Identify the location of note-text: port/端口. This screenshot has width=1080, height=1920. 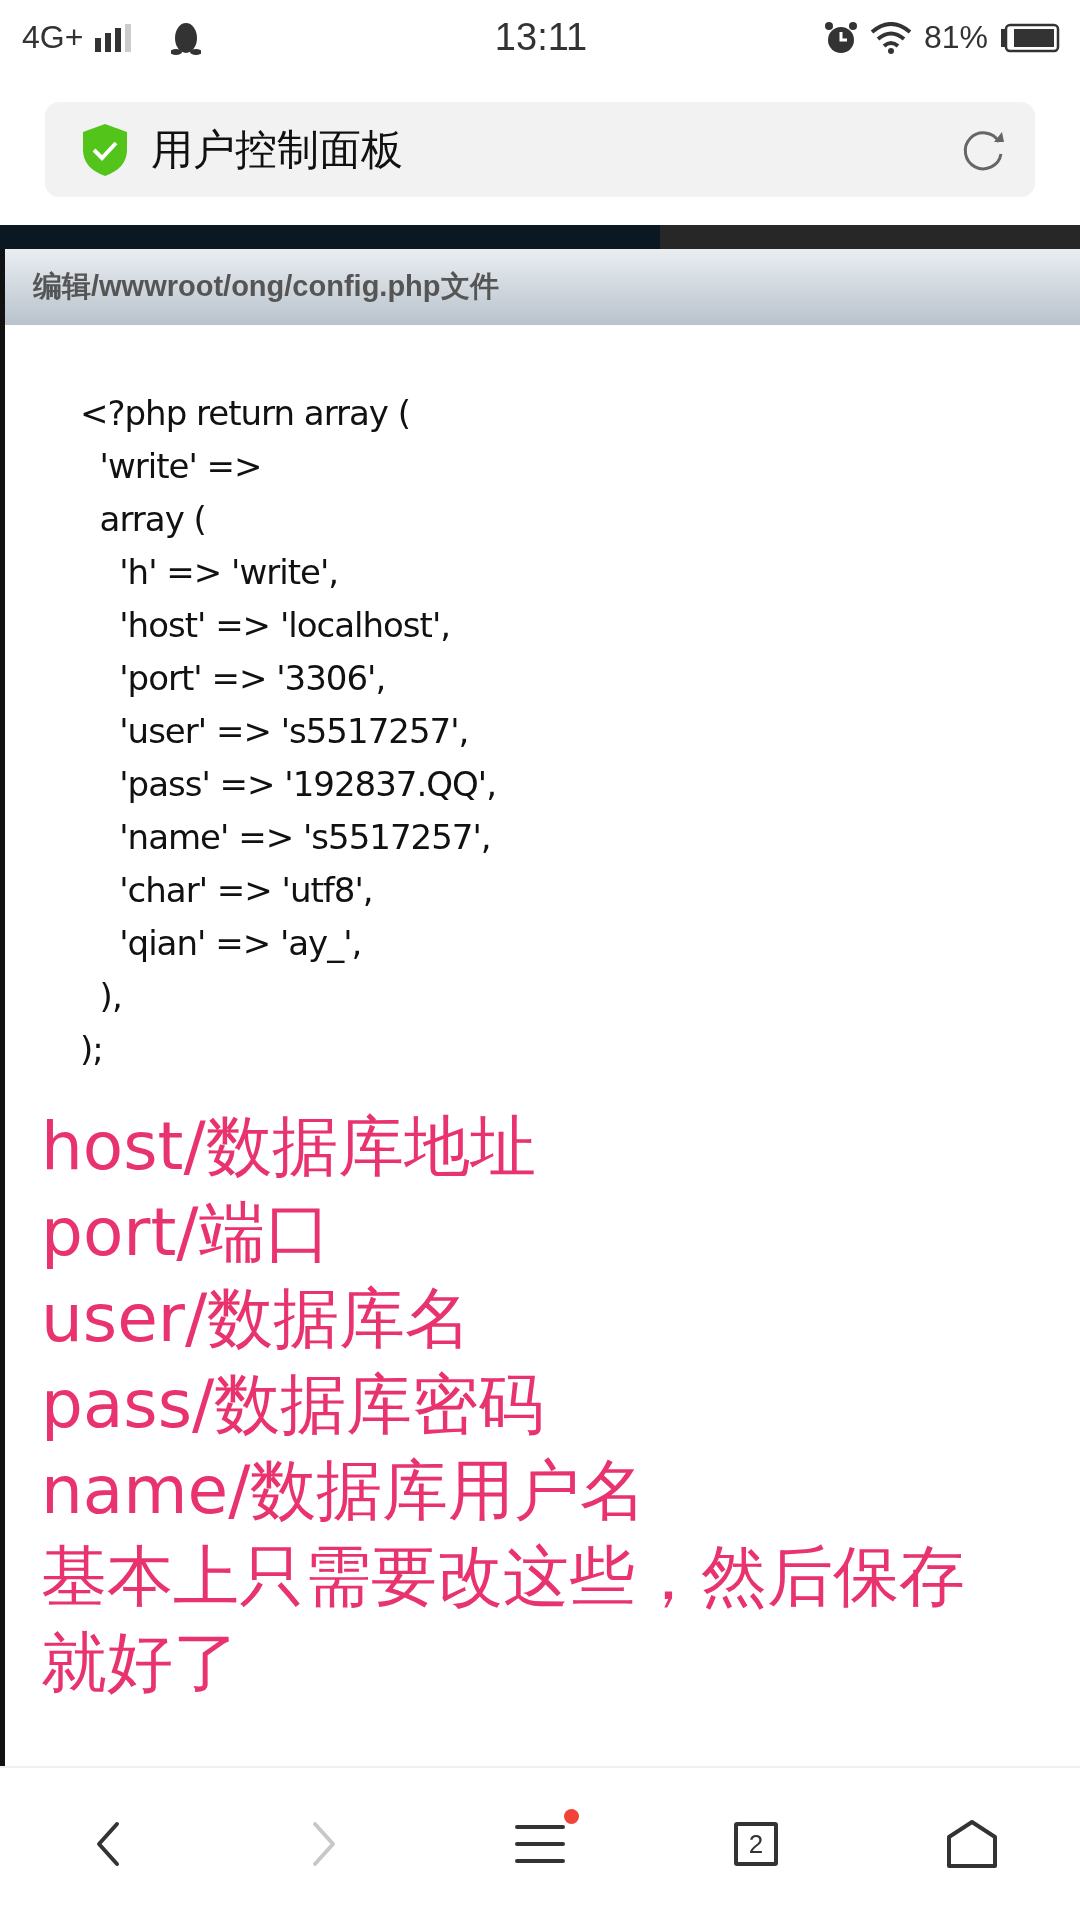
(186, 1233).